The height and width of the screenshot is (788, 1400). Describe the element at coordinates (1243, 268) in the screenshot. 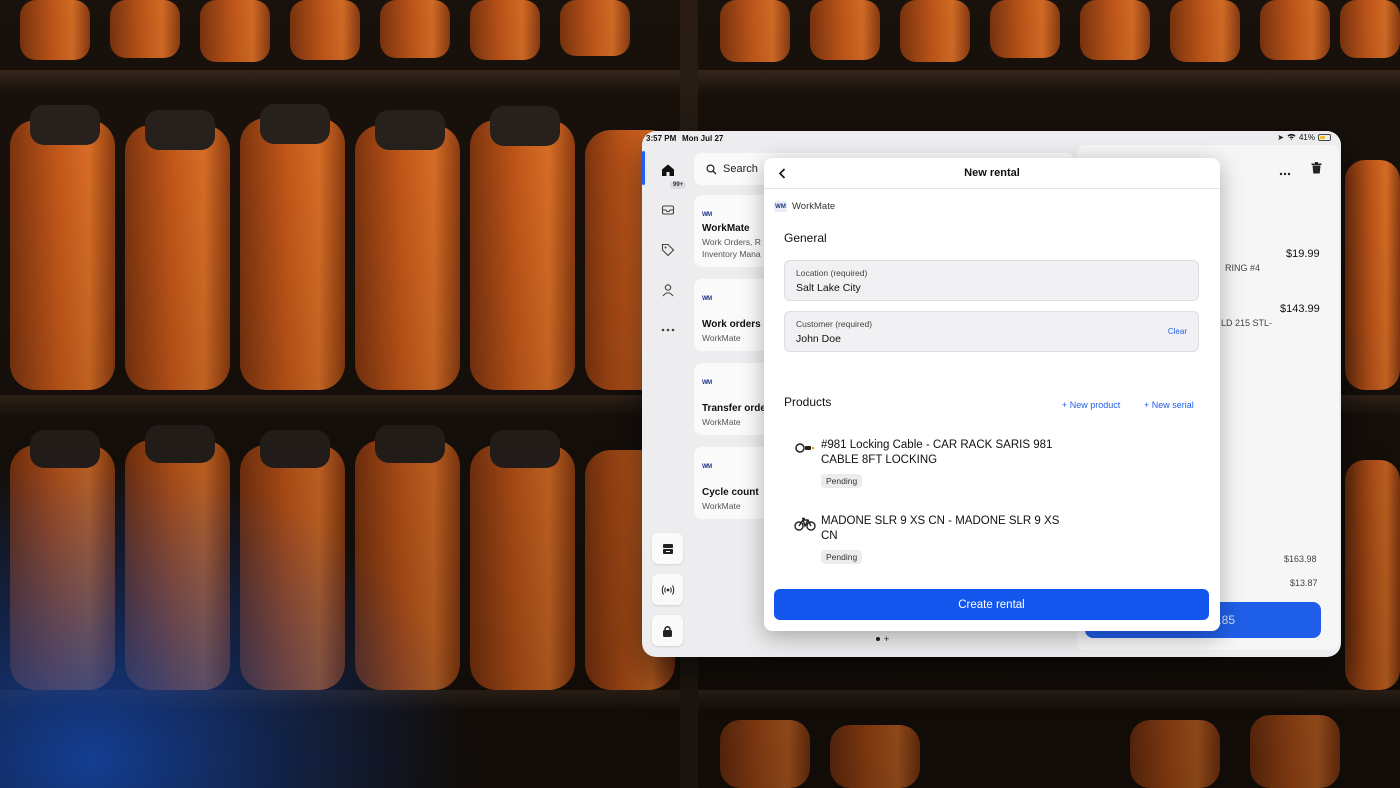

I see `cart-item-name-fragment: RING #4` at that location.